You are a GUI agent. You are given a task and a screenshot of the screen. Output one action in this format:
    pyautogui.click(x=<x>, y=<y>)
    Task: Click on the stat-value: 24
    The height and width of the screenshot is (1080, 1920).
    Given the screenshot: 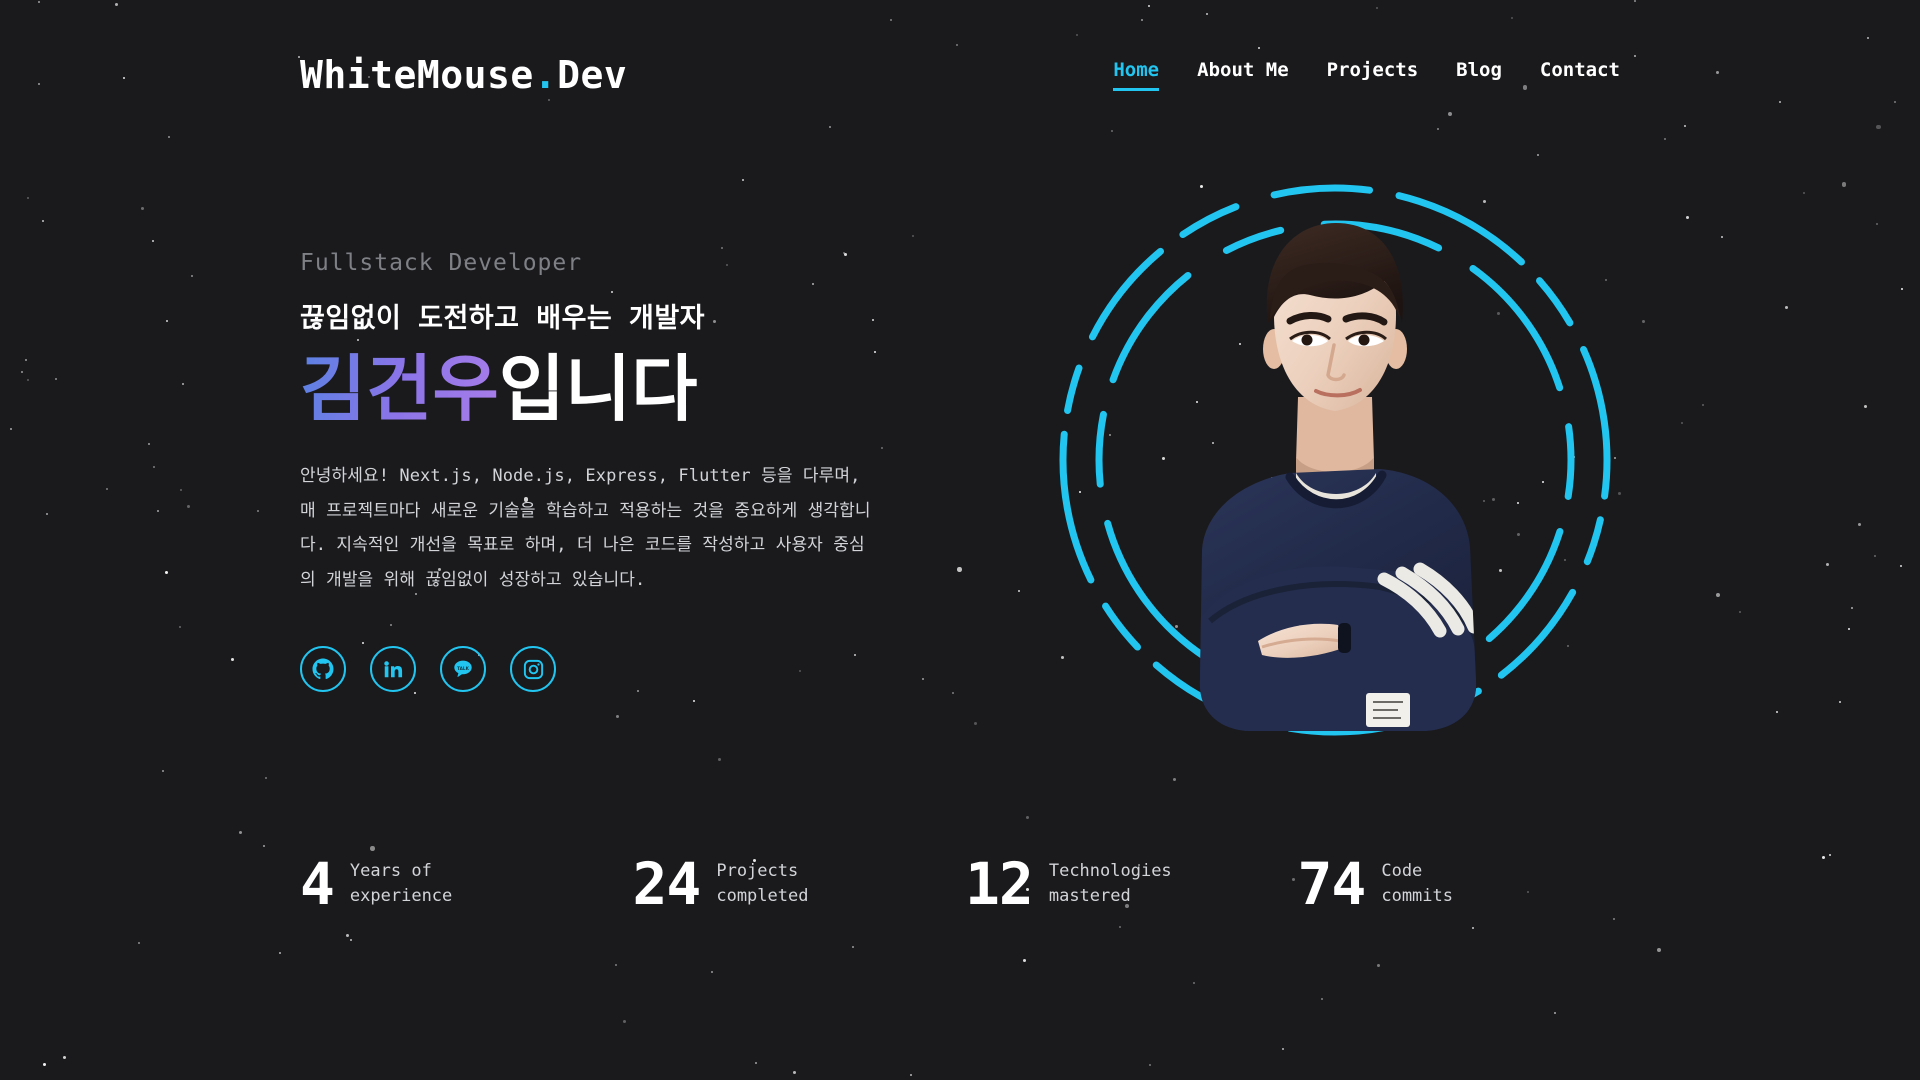 What is the action you would take?
    pyautogui.click(x=667, y=884)
    